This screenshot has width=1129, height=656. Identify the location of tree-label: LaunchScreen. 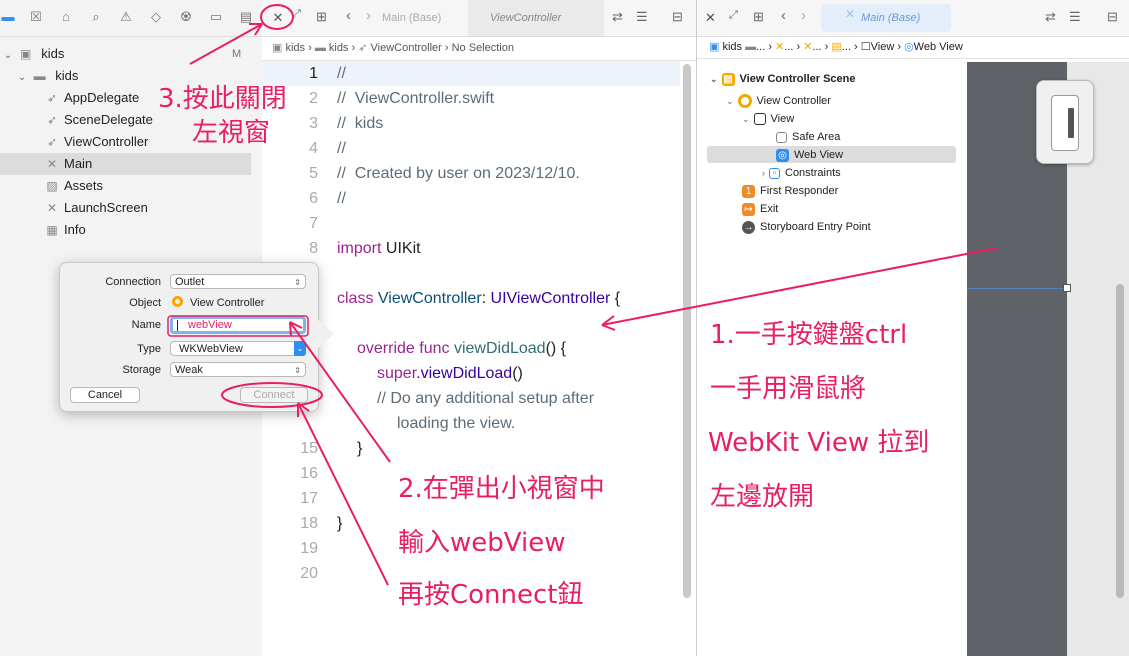
(106, 207).